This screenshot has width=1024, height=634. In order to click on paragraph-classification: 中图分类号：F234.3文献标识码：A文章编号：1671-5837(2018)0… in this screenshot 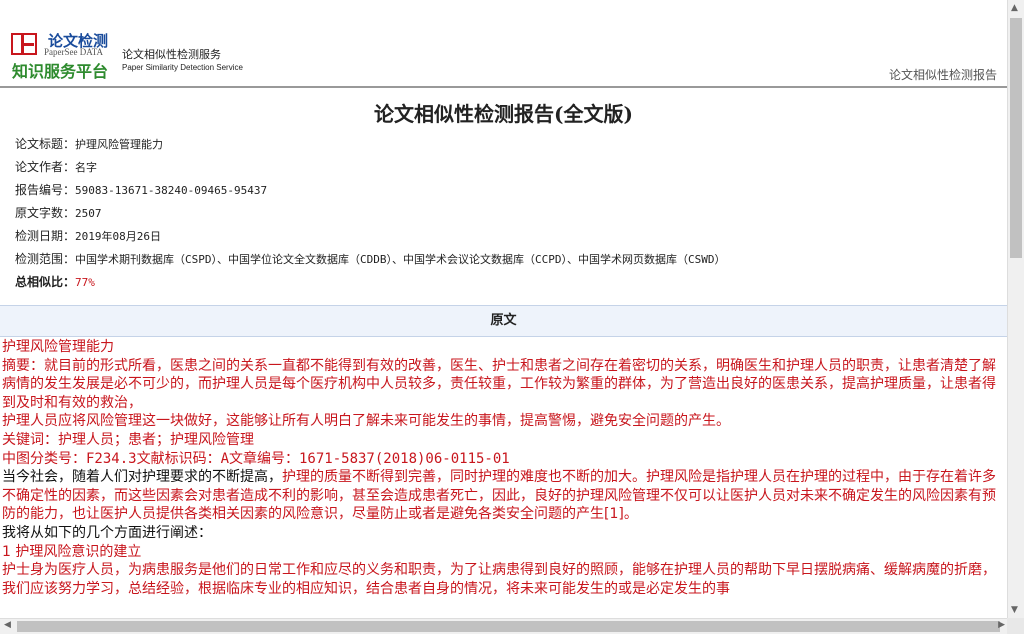, I will do `click(256, 458)`.